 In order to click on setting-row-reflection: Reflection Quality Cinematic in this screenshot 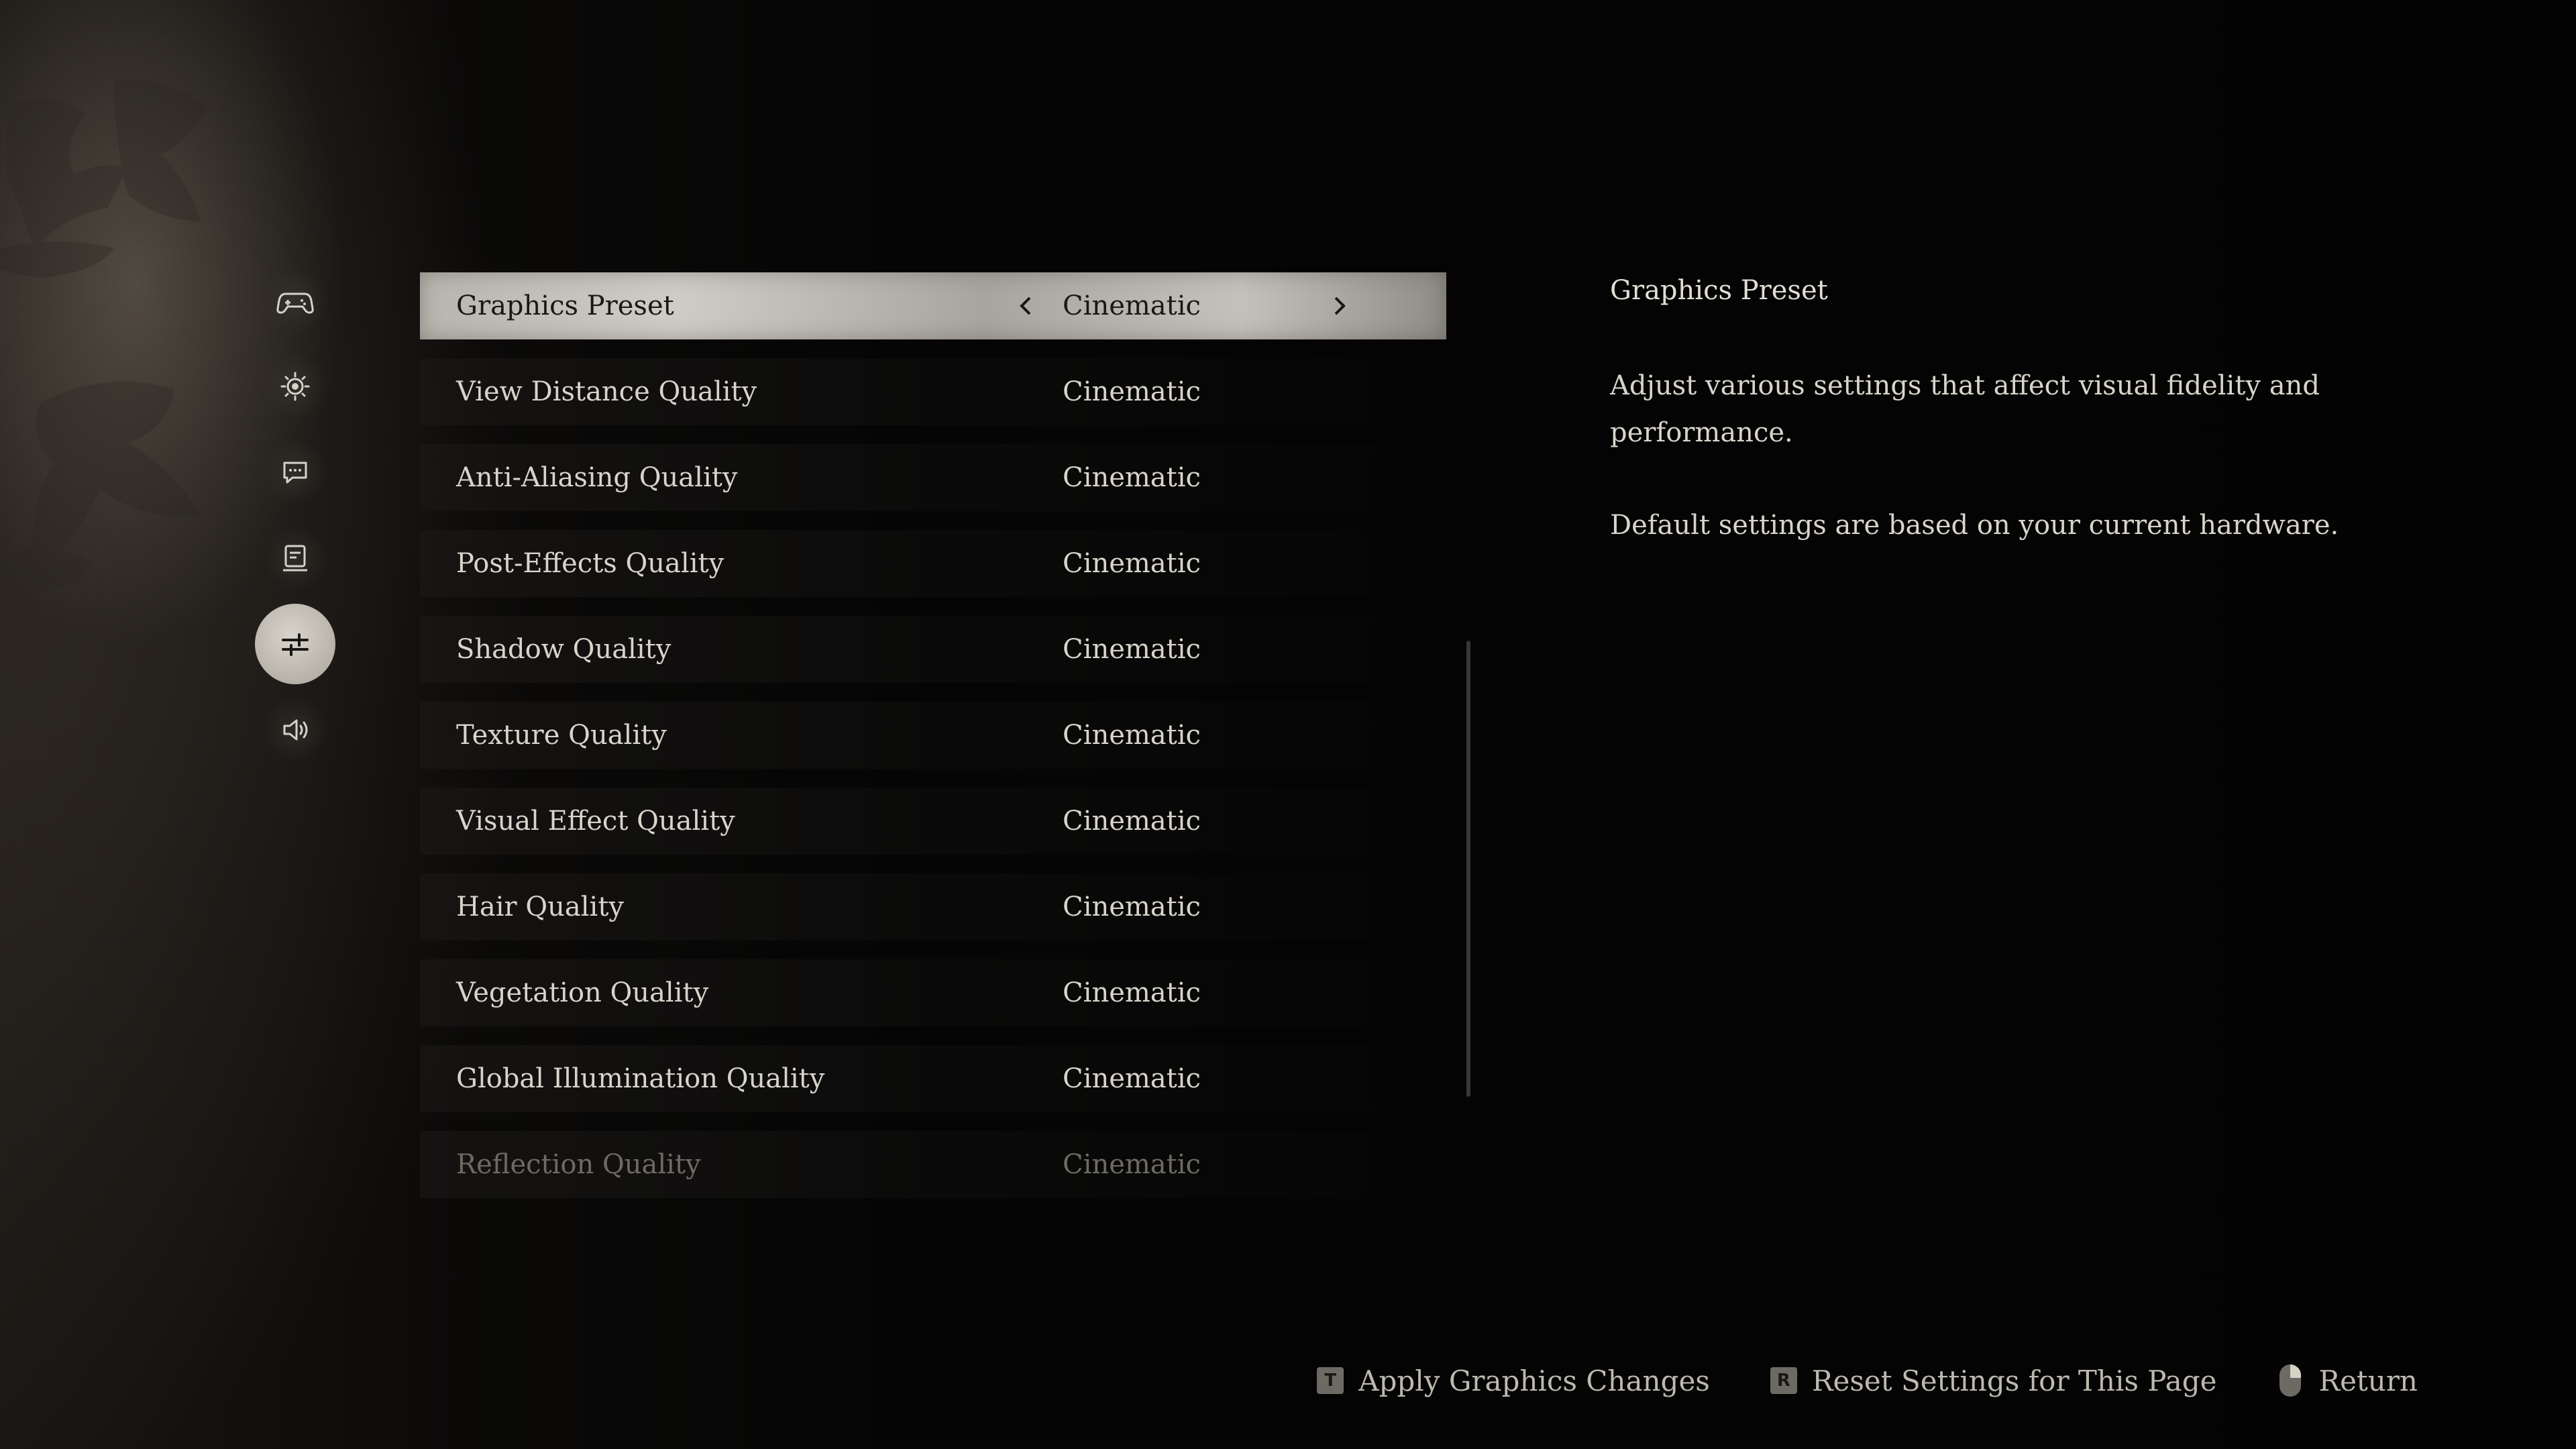, I will do `click(933, 1164)`.